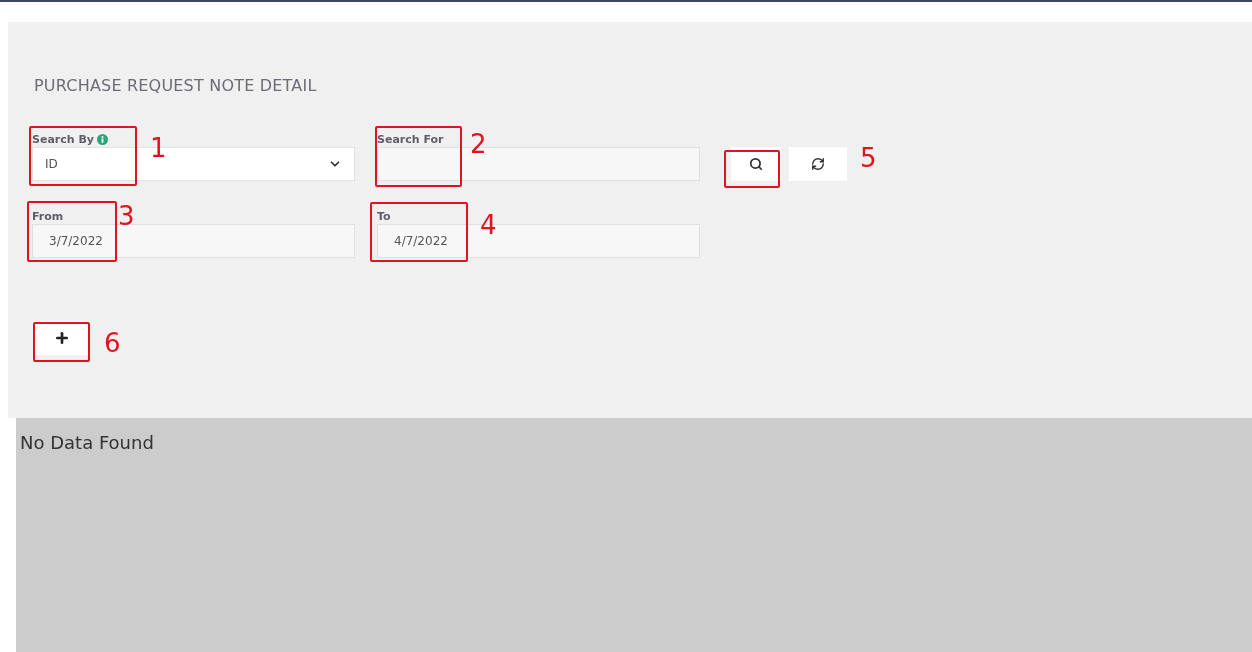 This screenshot has height=652, width=1252. What do you see at coordinates (868, 158) in the screenshot?
I see `annotation-number: 5` at bounding box center [868, 158].